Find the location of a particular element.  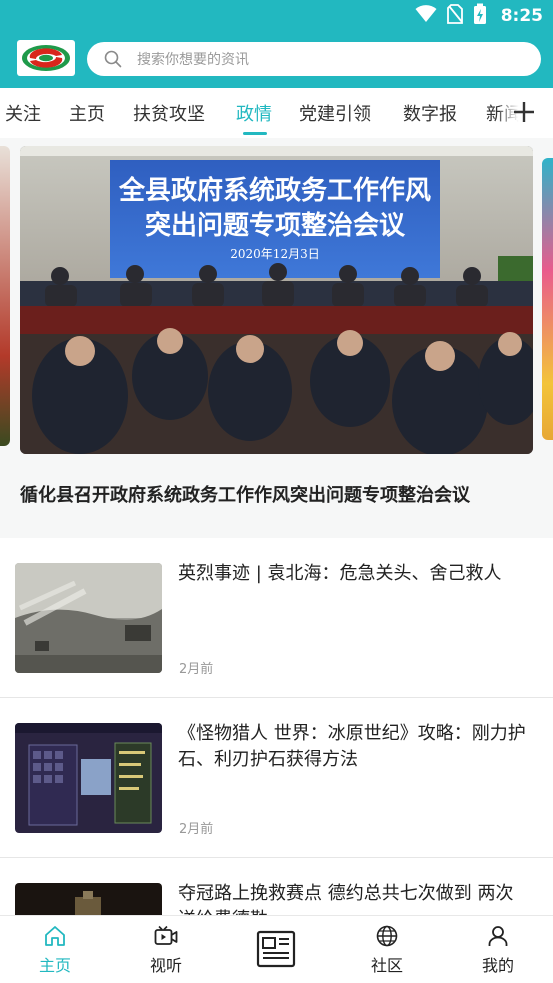

headline-title: 循化县召开政府系统政务工作作风突出问题专项整治会议 is located at coordinates (245, 494).